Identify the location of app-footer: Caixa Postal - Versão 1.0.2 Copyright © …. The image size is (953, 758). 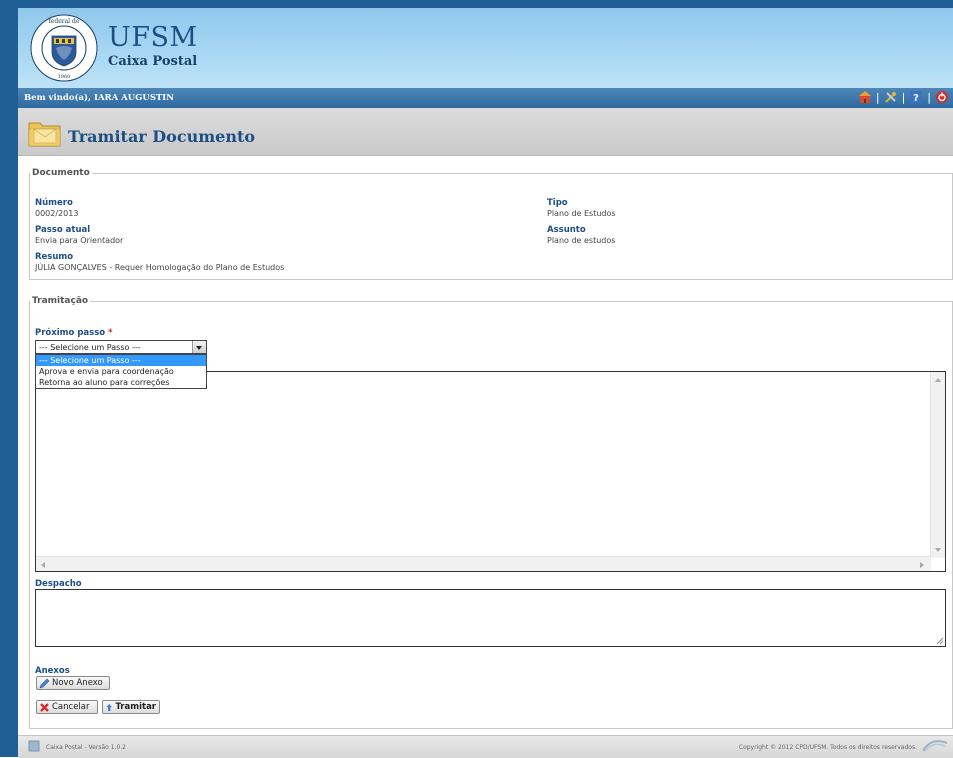
(485, 746).